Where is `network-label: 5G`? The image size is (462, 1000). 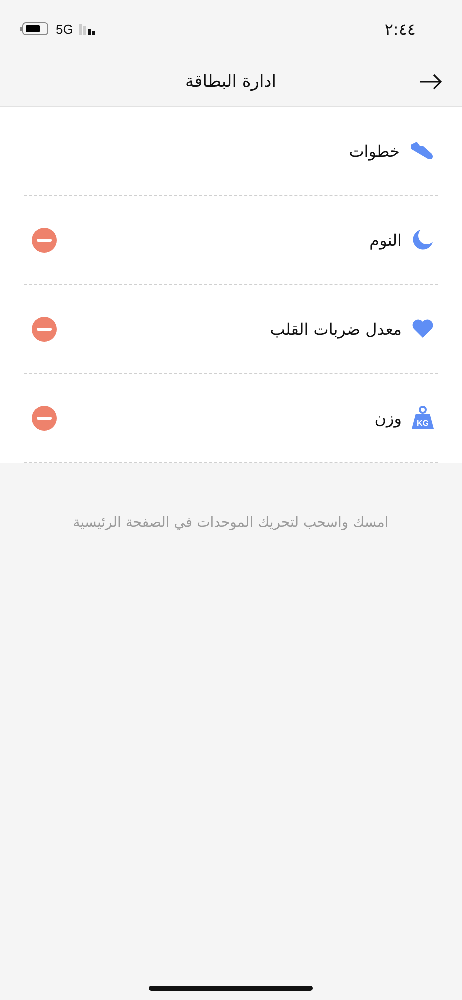
network-label: 5G is located at coordinates (65, 29).